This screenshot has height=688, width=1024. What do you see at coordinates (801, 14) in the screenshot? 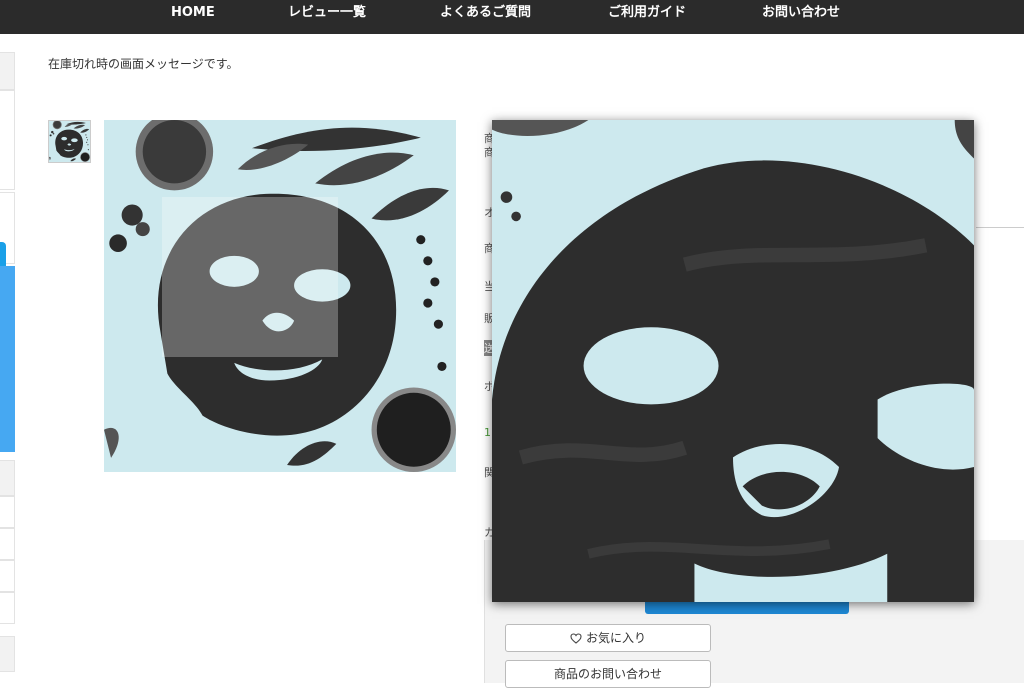
I see `nav-contact: お問い合わせ` at bounding box center [801, 14].